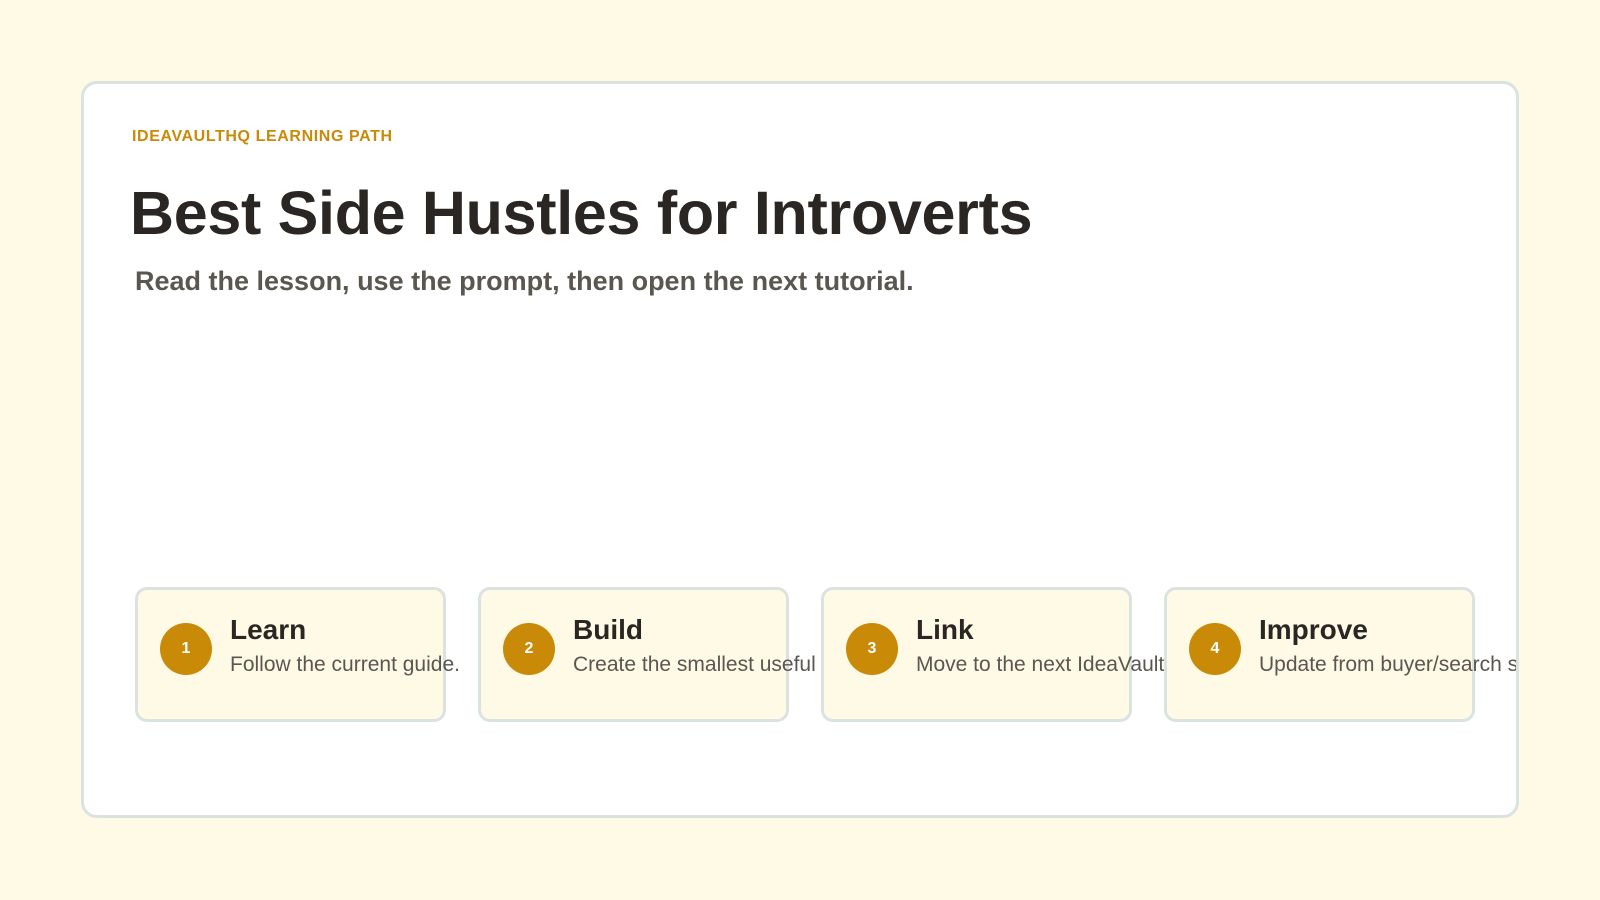  I want to click on eyebrow-label: IDEAVAULTHQ LEARNING PATH, so click(262, 136).